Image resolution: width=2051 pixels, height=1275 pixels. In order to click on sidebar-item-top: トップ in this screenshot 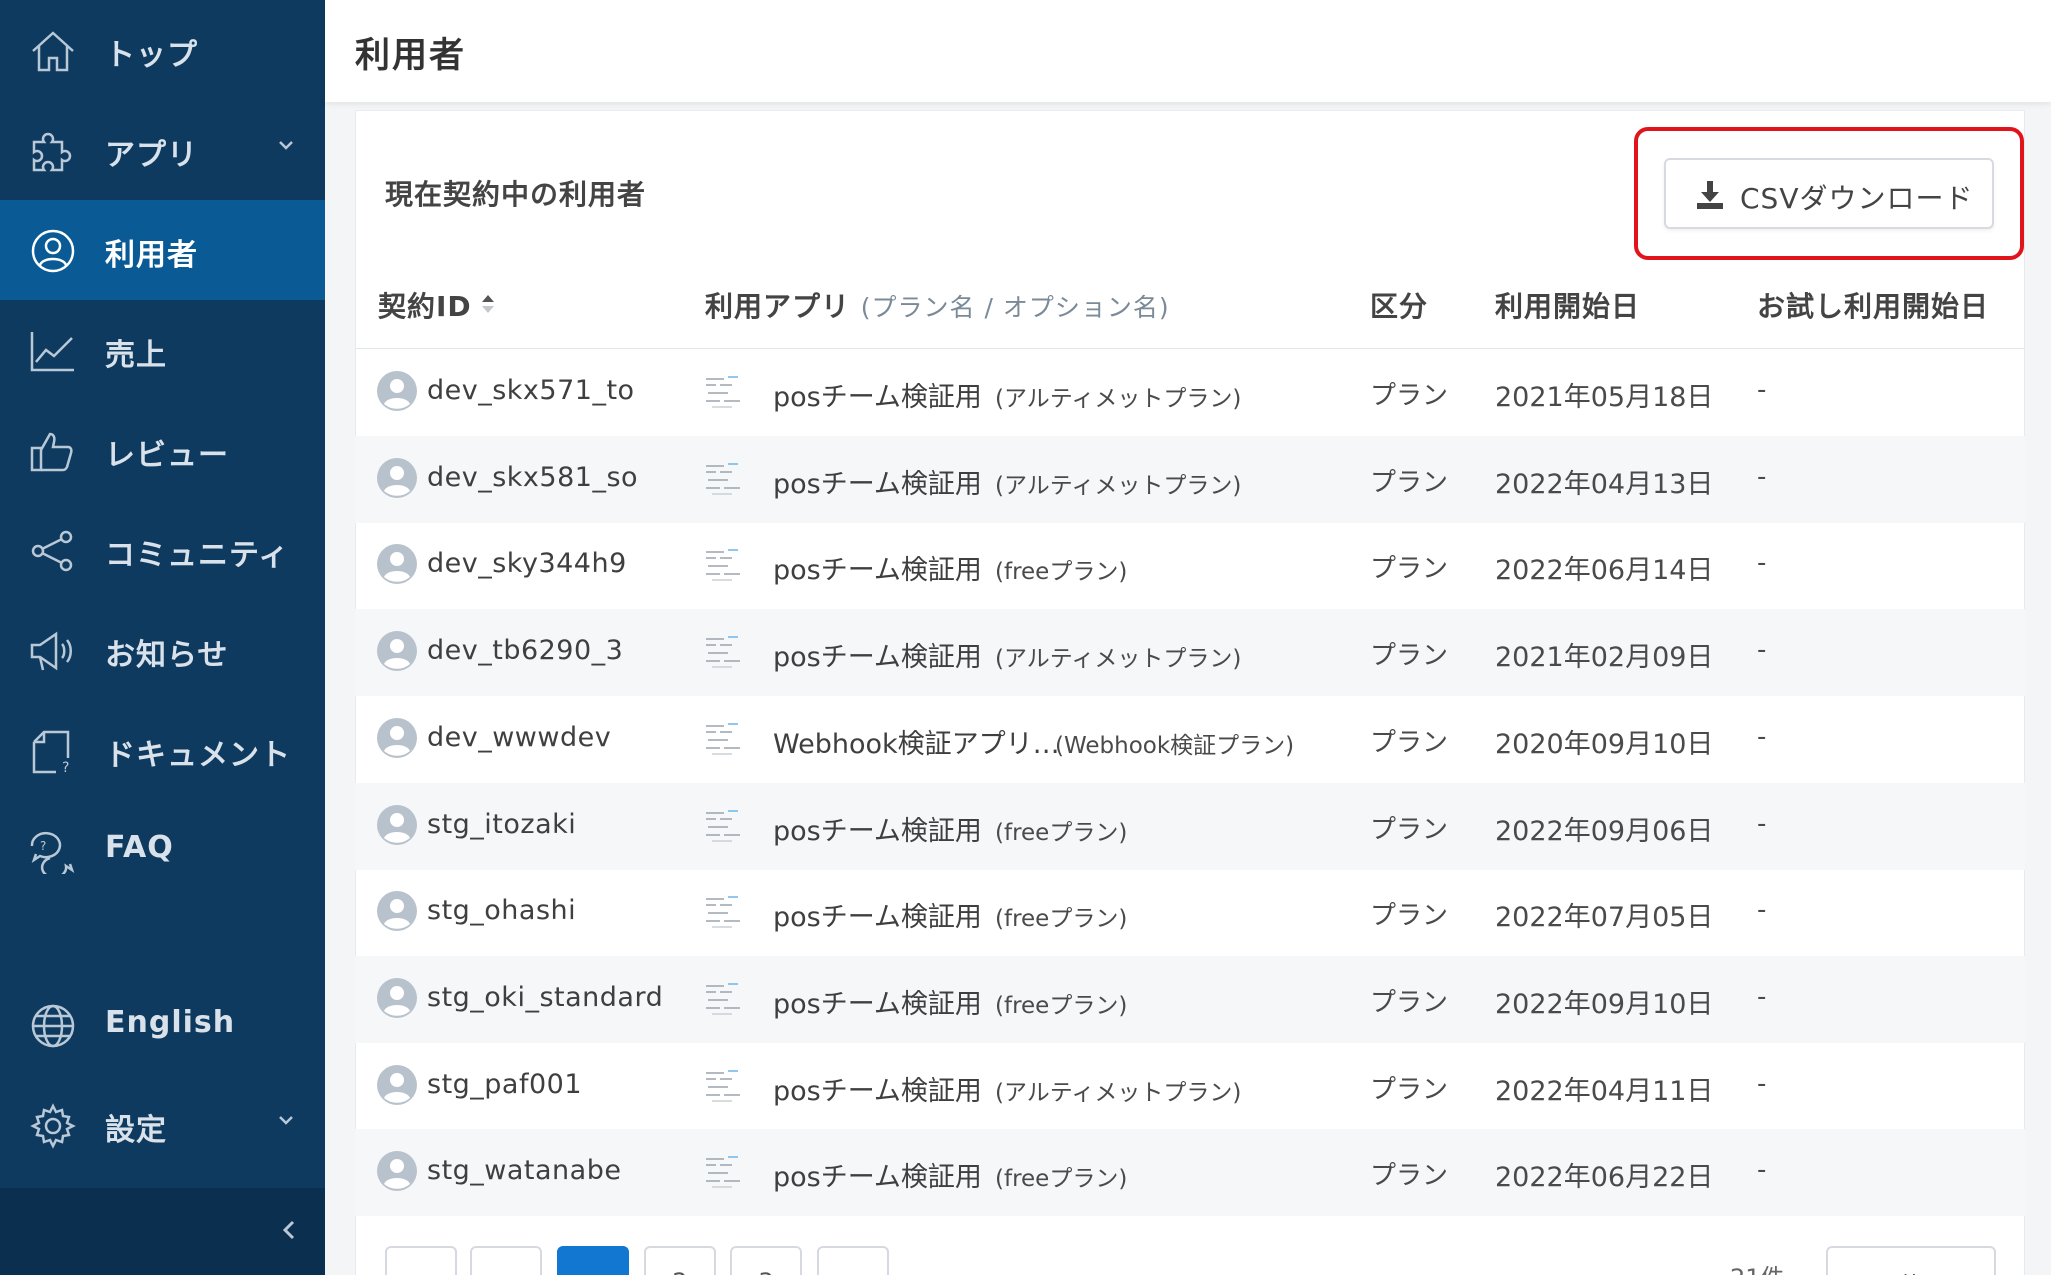, I will do `click(162, 50)`.